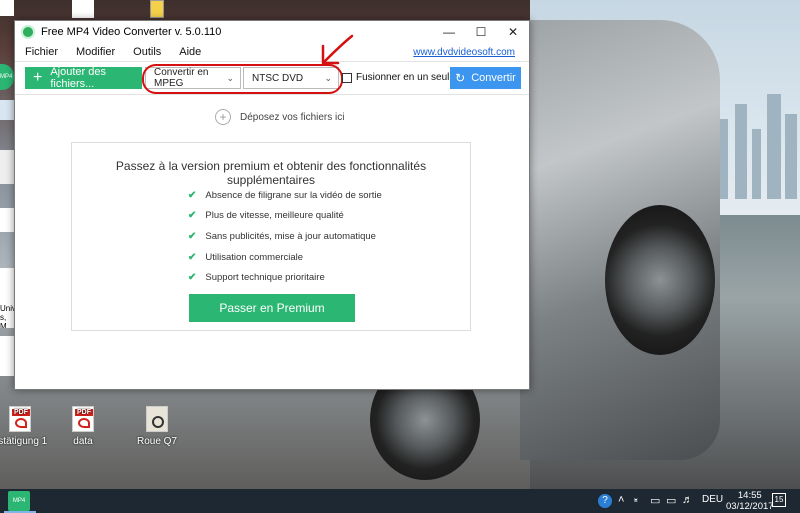  Describe the element at coordinates (265, 278) in the screenshot. I see `feature-text: Support technique prioritaire` at that location.